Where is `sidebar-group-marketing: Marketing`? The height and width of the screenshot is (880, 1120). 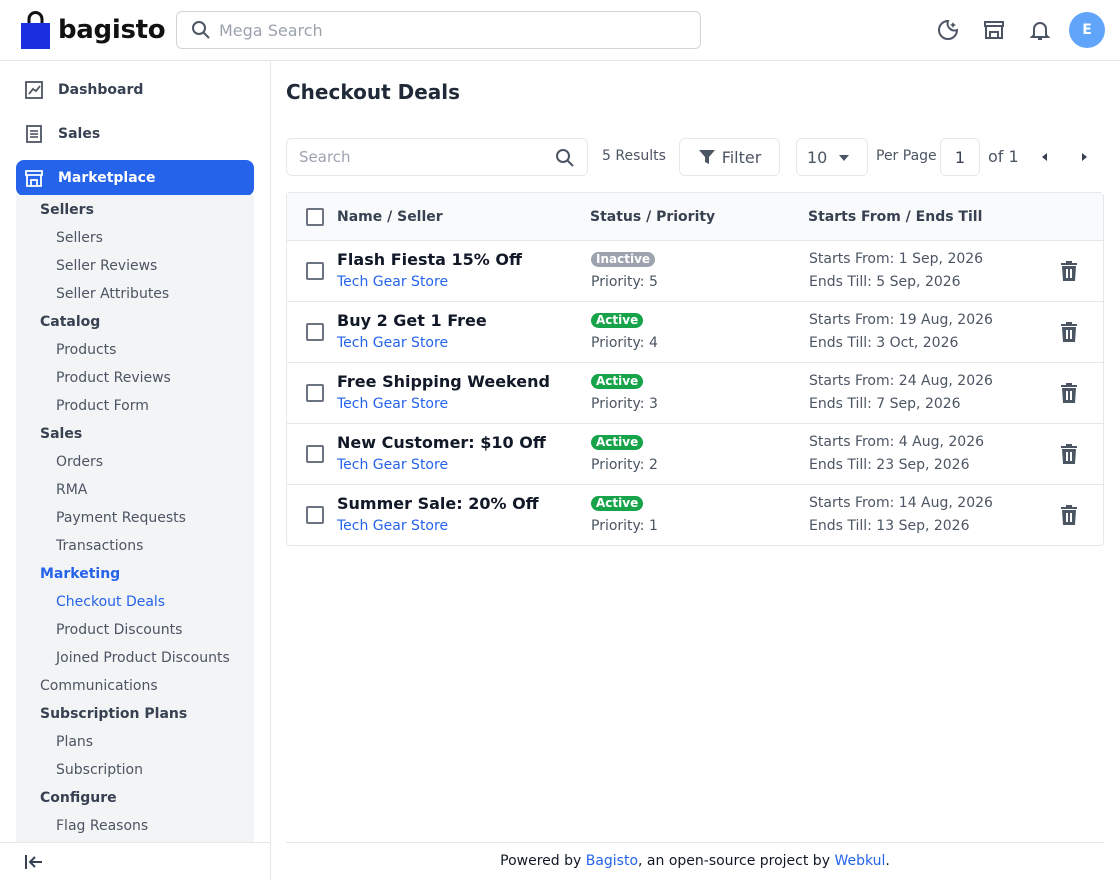
sidebar-group-marketing: Marketing is located at coordinates (80, 574).